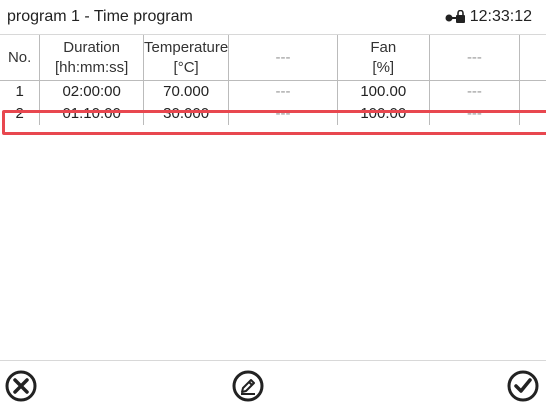  What do you see at coordinates (20, 58) in the screenshot?
I see `column-header-no: No.` at bounding box center [20, 58].